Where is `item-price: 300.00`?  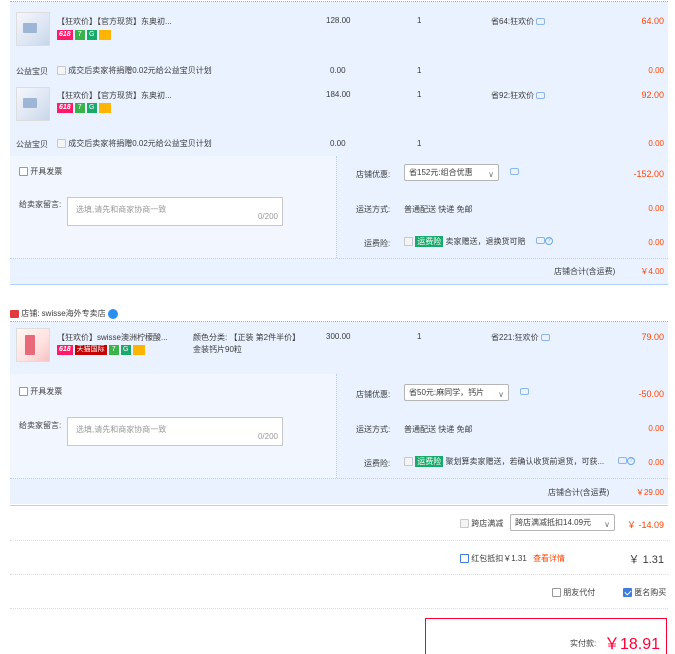
item-price: 300.00 is located at coordinates (338, 336).